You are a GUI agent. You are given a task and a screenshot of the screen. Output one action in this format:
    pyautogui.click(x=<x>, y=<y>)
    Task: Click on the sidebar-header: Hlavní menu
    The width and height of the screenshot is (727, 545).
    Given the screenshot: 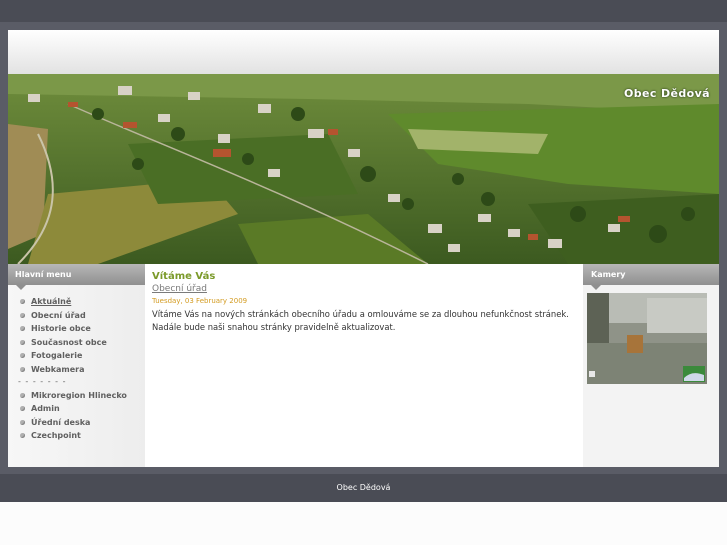 What is the action you would take?
    pyautogui.click(x=76, y=277)
    